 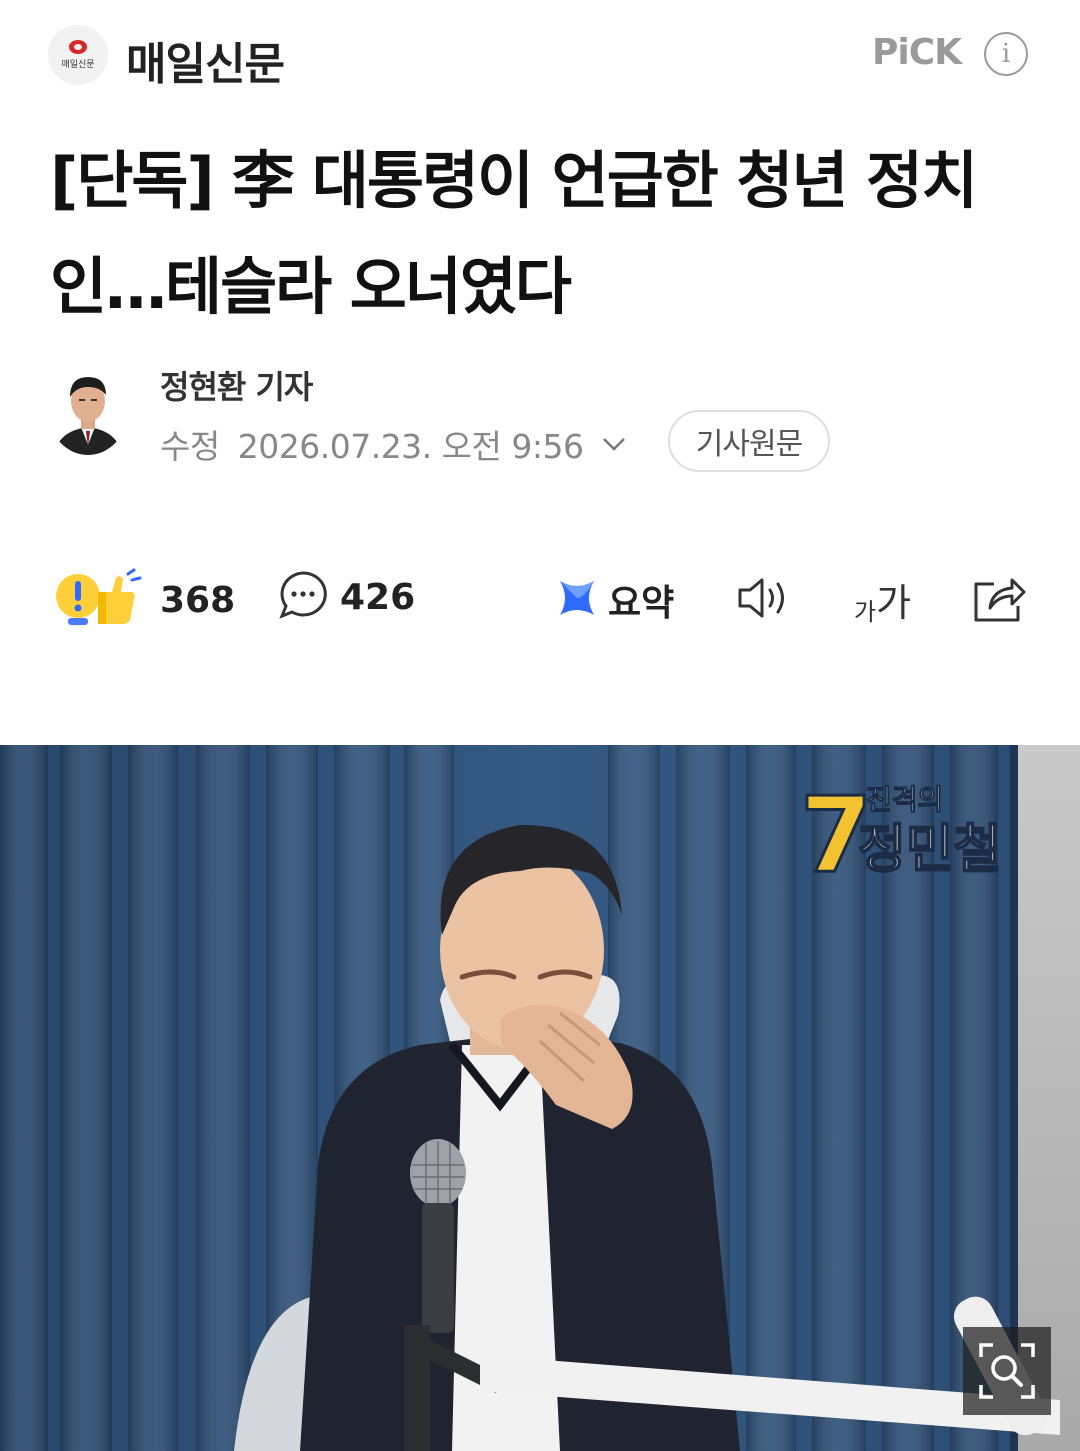 I want to click on timestamp: 2026.07.23. 오전 9:56, so click(x=410, y=446).